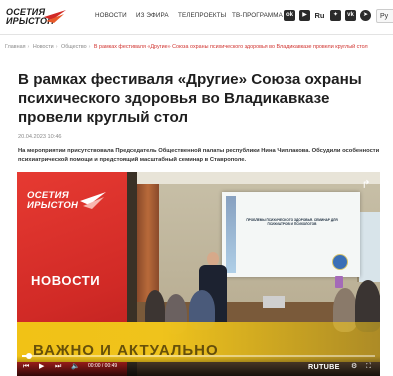  Describe the element at coordinates (368, 367) in the screenshot. I see `fullscreen-icon: ⛶` at that location.